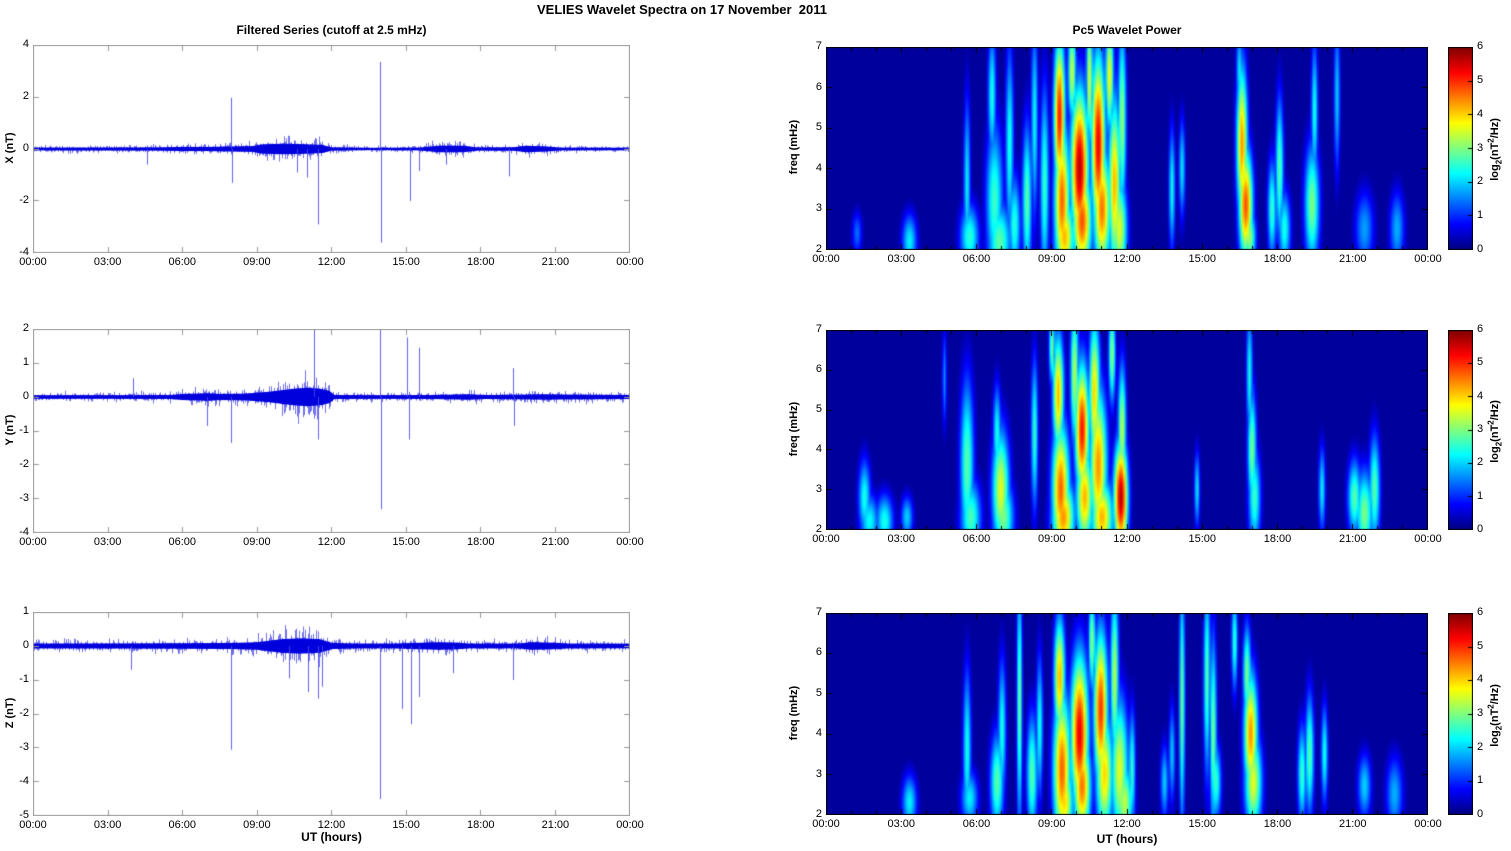  I want to click on colorbar-bottom-canvas, so click(1460, 714).